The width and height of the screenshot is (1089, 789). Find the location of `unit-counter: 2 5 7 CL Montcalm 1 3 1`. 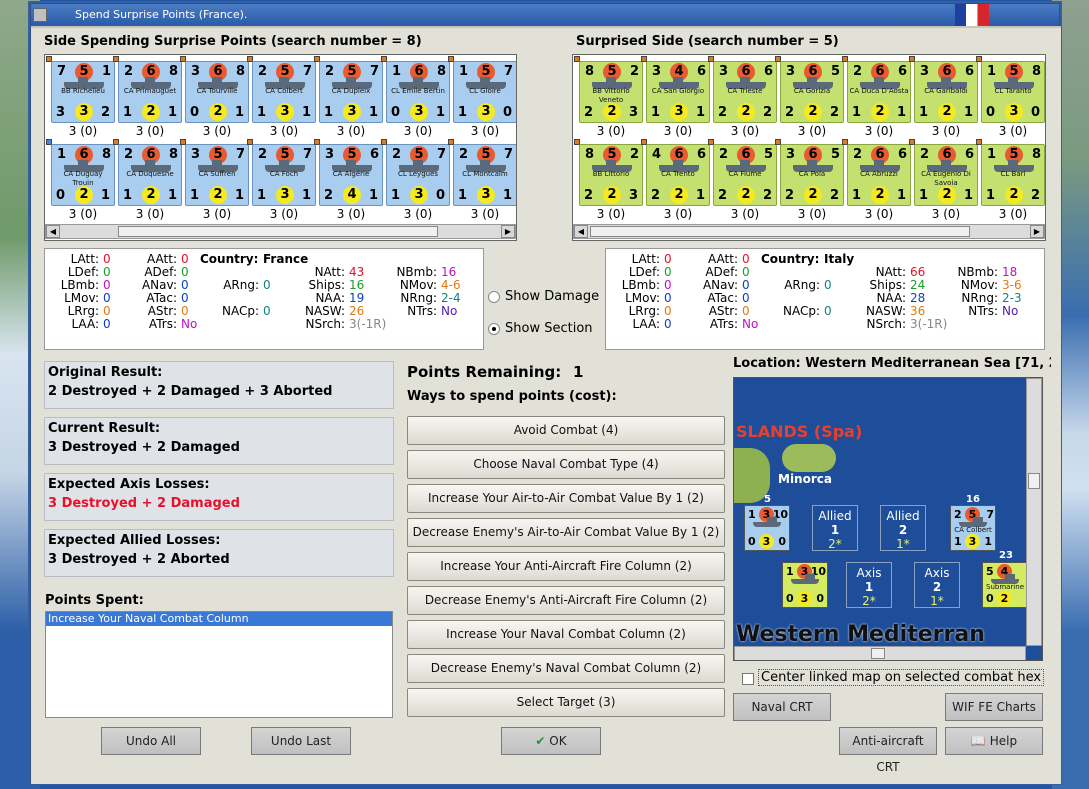

unit-counter: 2 5 7 CL Montcalm 1 3 1 is located at coordinates (484, 175).